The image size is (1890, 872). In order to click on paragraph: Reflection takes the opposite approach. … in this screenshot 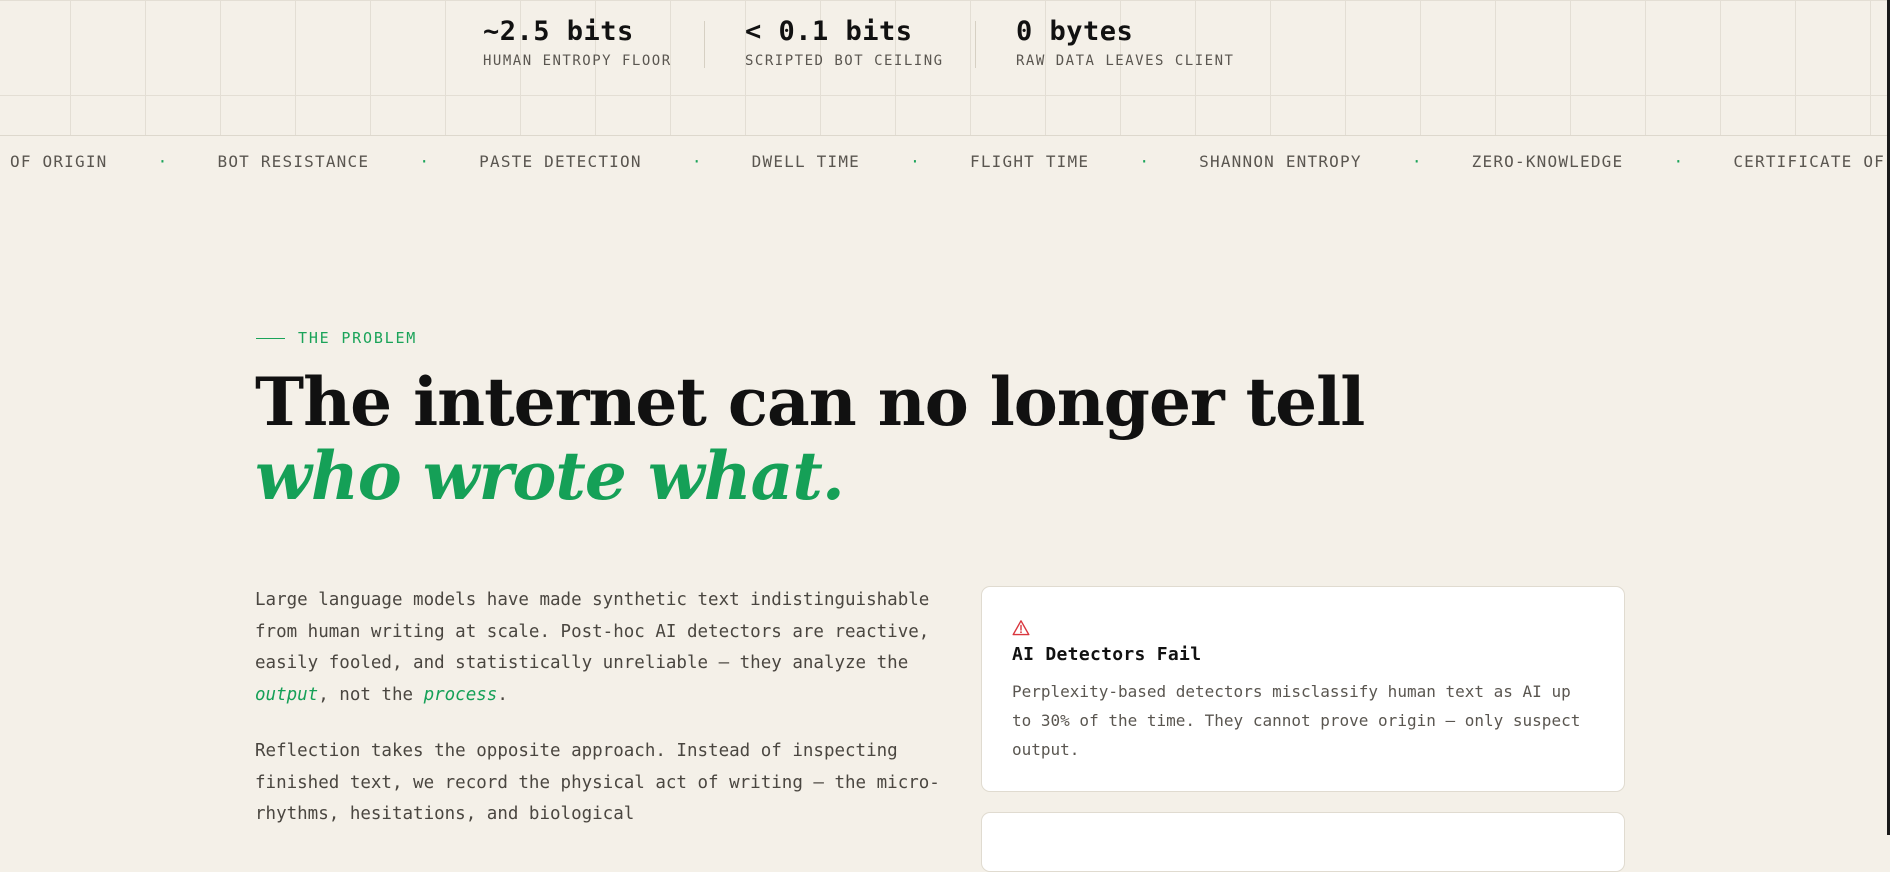, I will do `click(597, 782)`.